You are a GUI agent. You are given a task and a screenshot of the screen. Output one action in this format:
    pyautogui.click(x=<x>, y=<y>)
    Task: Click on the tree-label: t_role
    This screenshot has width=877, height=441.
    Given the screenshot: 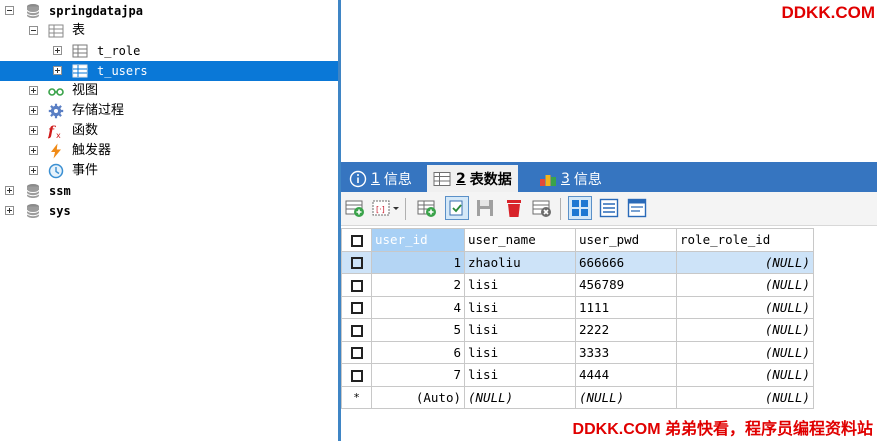 What is the action you would take?
    pyautogui.click(x=119, y=51)
    